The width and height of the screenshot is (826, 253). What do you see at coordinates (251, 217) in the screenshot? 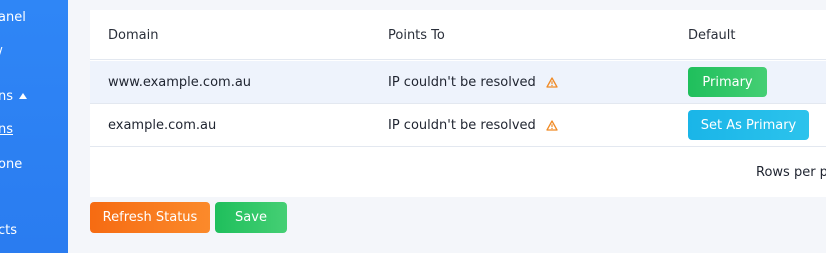
I see `save-button: Save` at bounding box center [251, 217].